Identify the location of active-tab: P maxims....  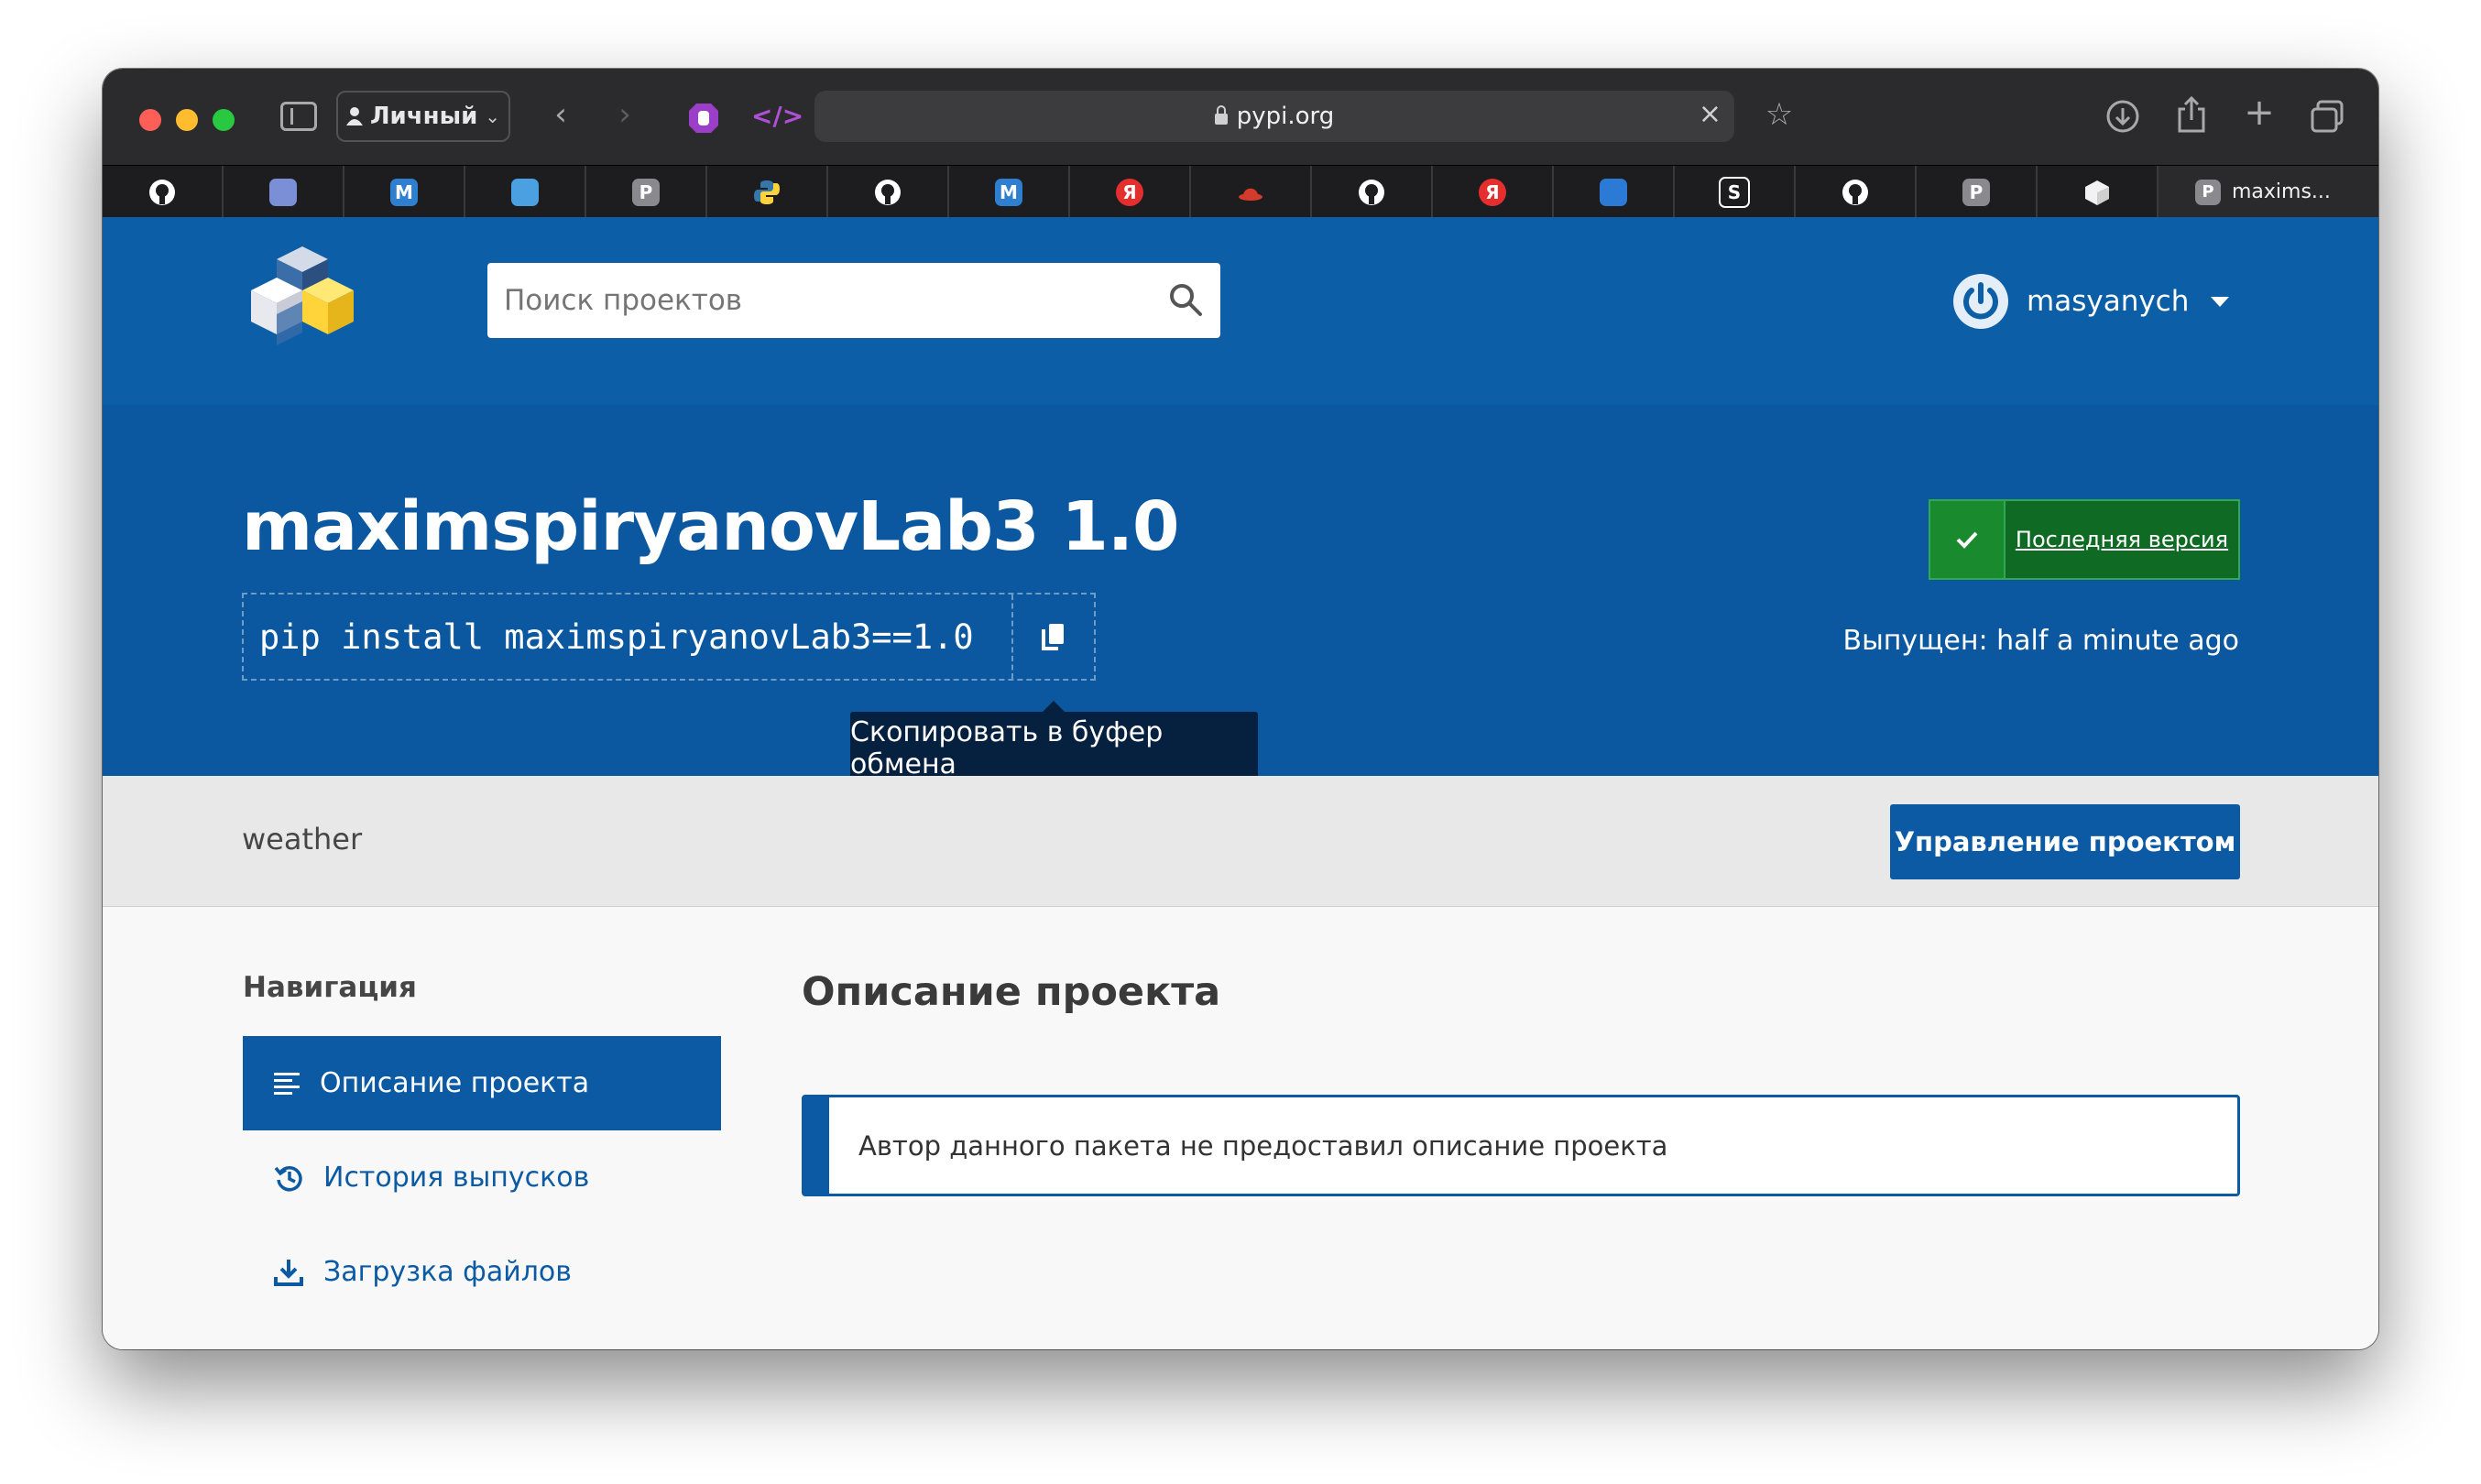
(2268, 192).